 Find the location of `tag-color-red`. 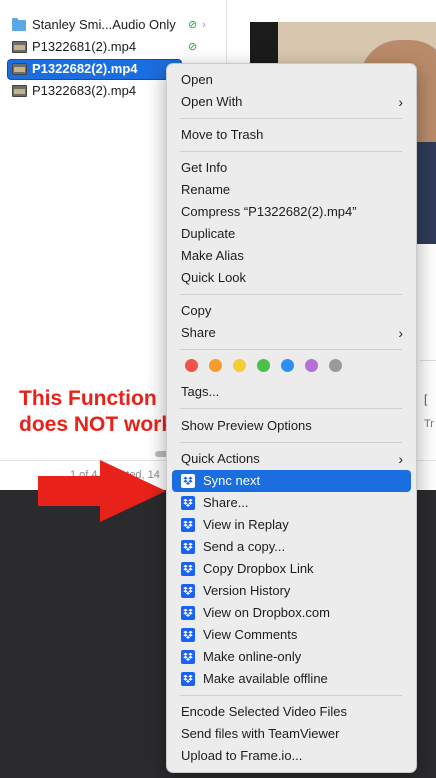

tag-color-red is located at coordinates (191, 365).